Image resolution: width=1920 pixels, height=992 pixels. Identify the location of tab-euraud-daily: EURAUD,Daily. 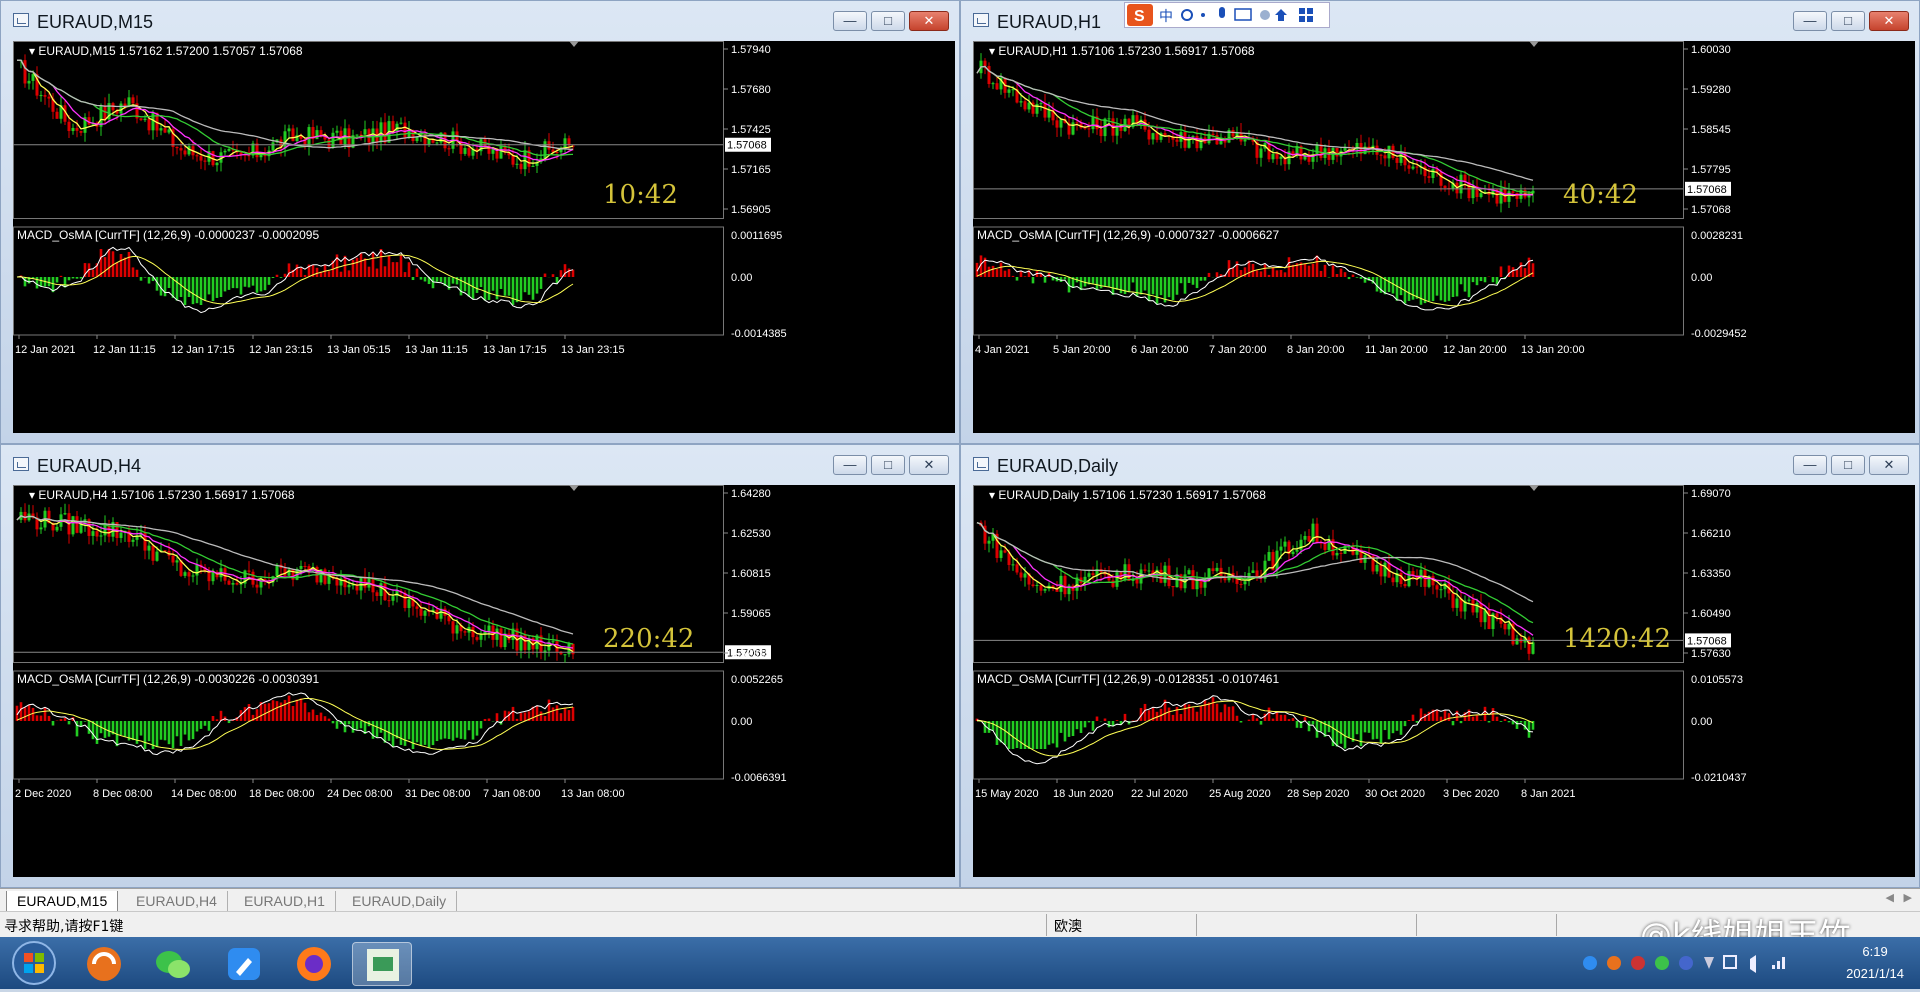
(399, 901).